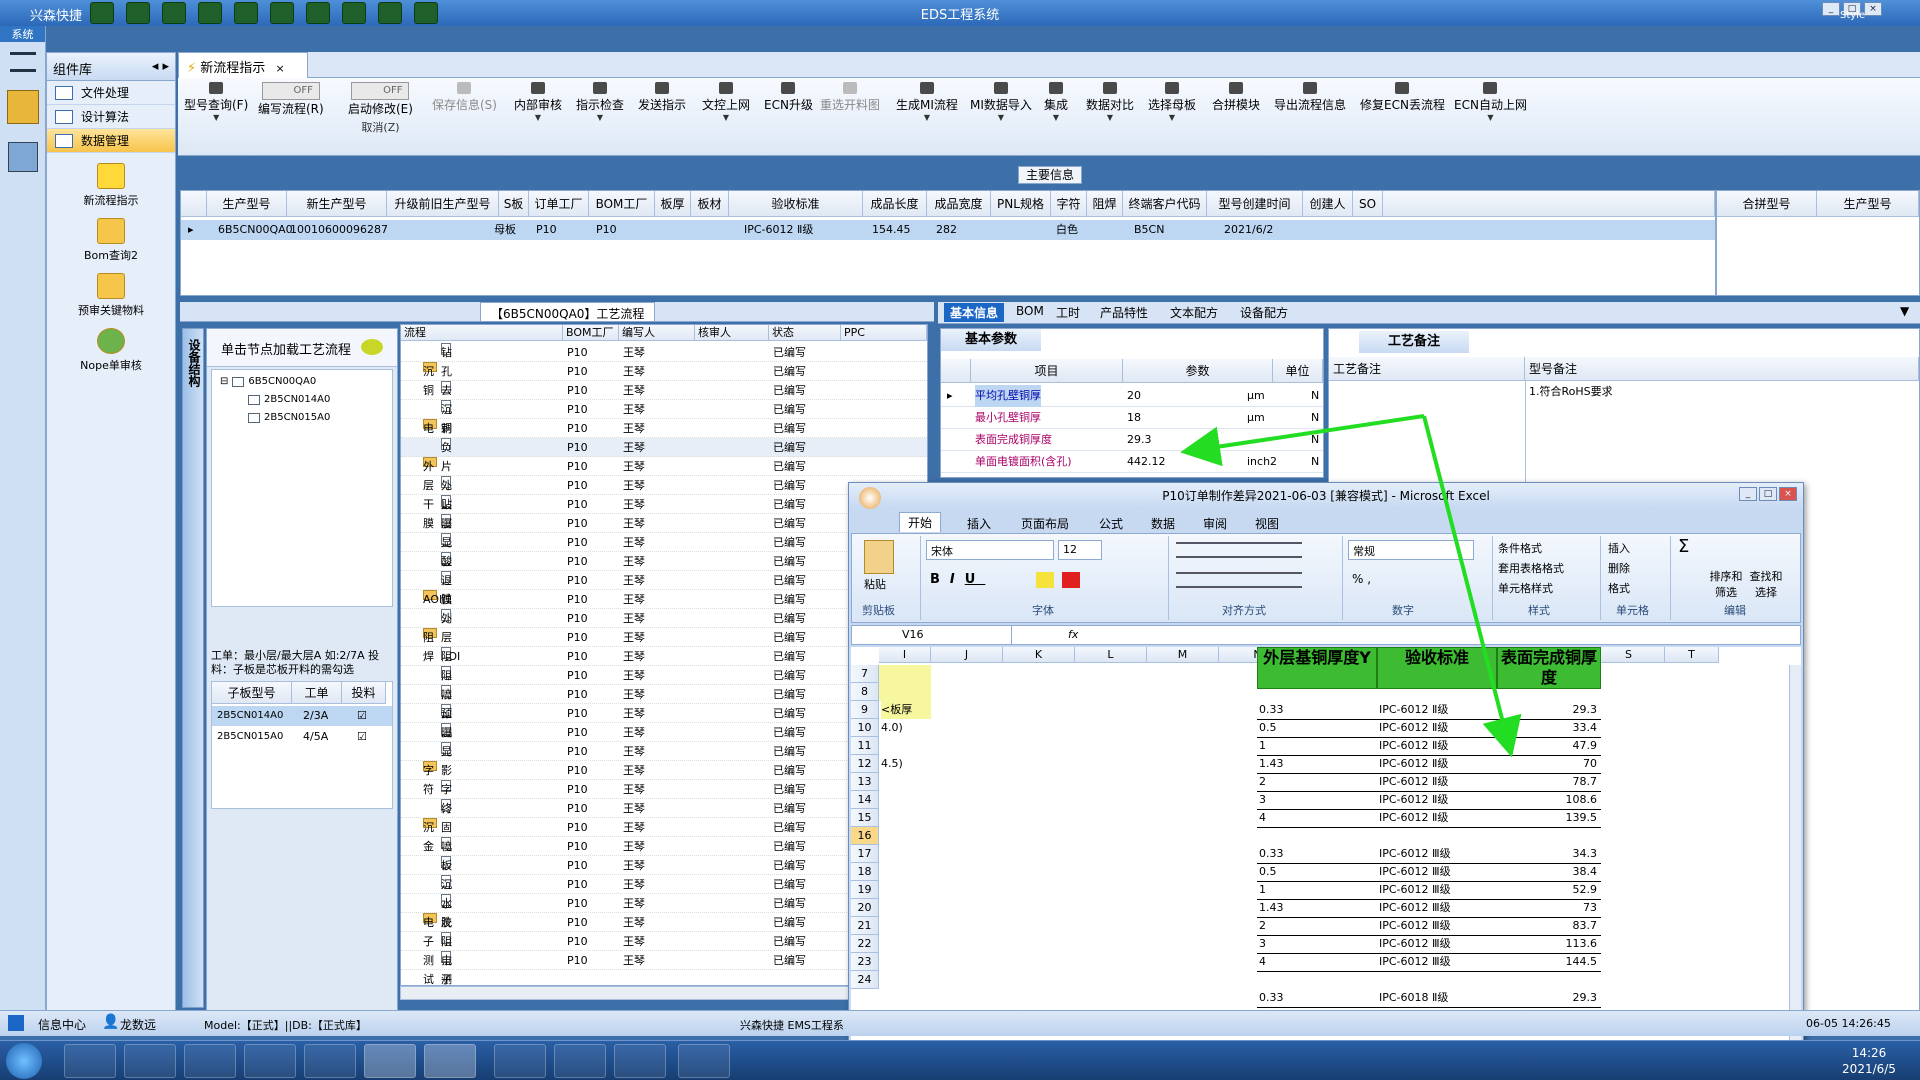  I want to click on row-header: 19, so click(865, 890).